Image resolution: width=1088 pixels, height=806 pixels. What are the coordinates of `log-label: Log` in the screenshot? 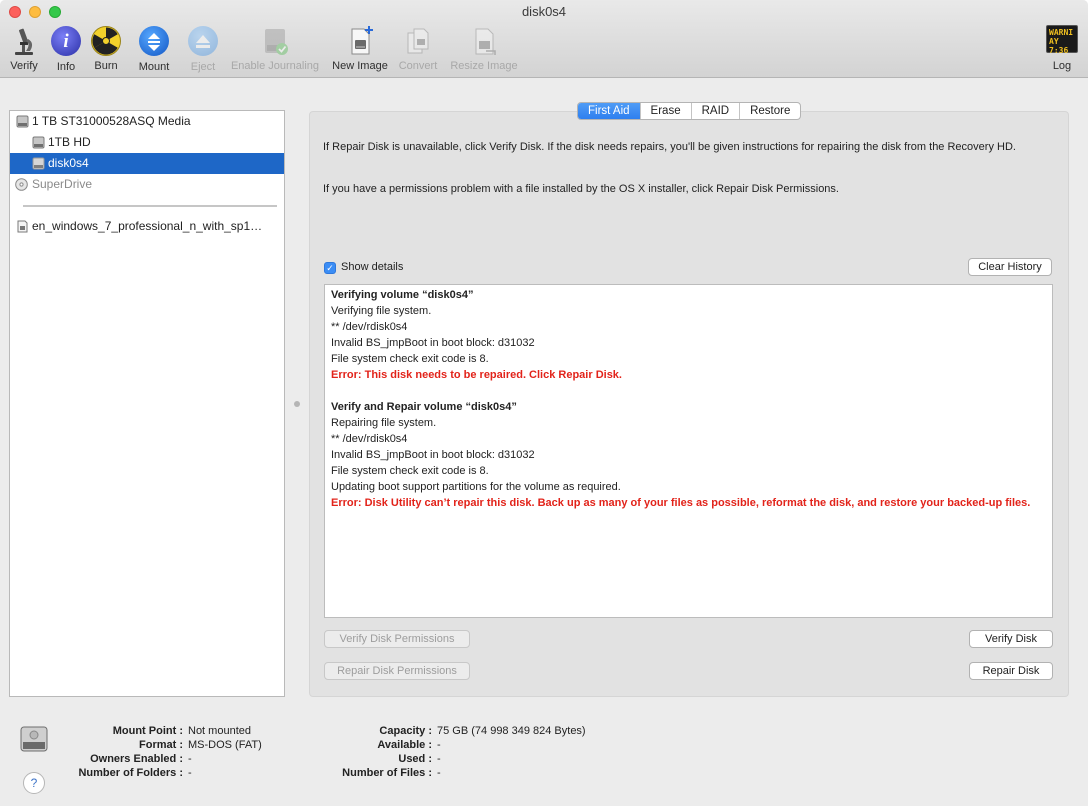 It's located at (1062, 66).